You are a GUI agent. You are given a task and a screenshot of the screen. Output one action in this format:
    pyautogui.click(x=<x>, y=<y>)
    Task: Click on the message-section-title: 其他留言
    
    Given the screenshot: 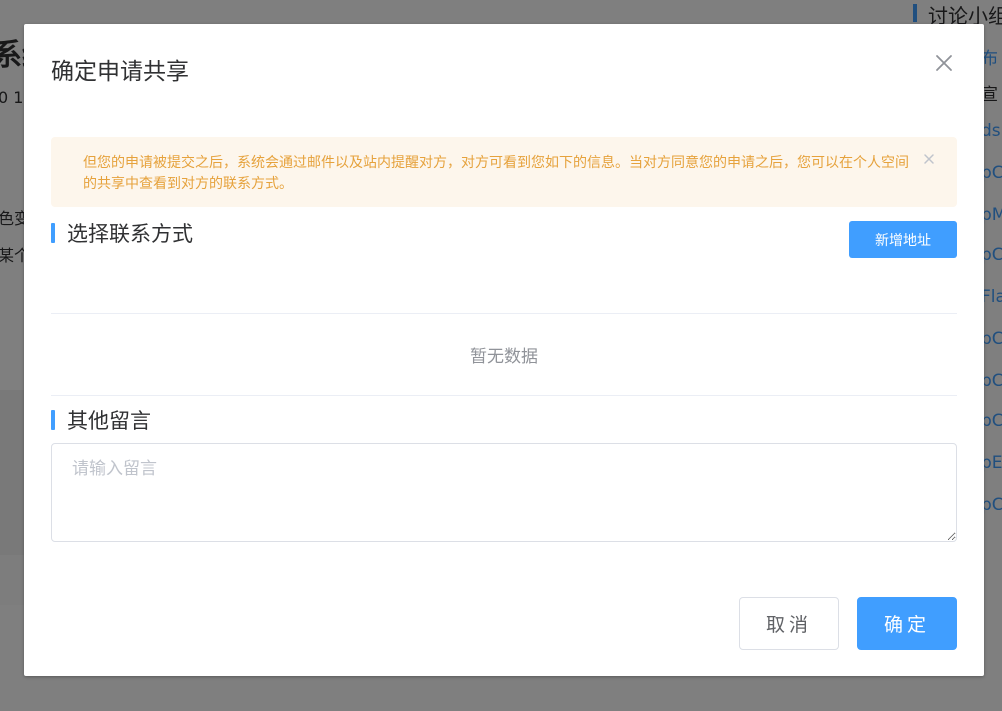 What is the action you would take?
    pyautogui.click(x=109, y=421)
    